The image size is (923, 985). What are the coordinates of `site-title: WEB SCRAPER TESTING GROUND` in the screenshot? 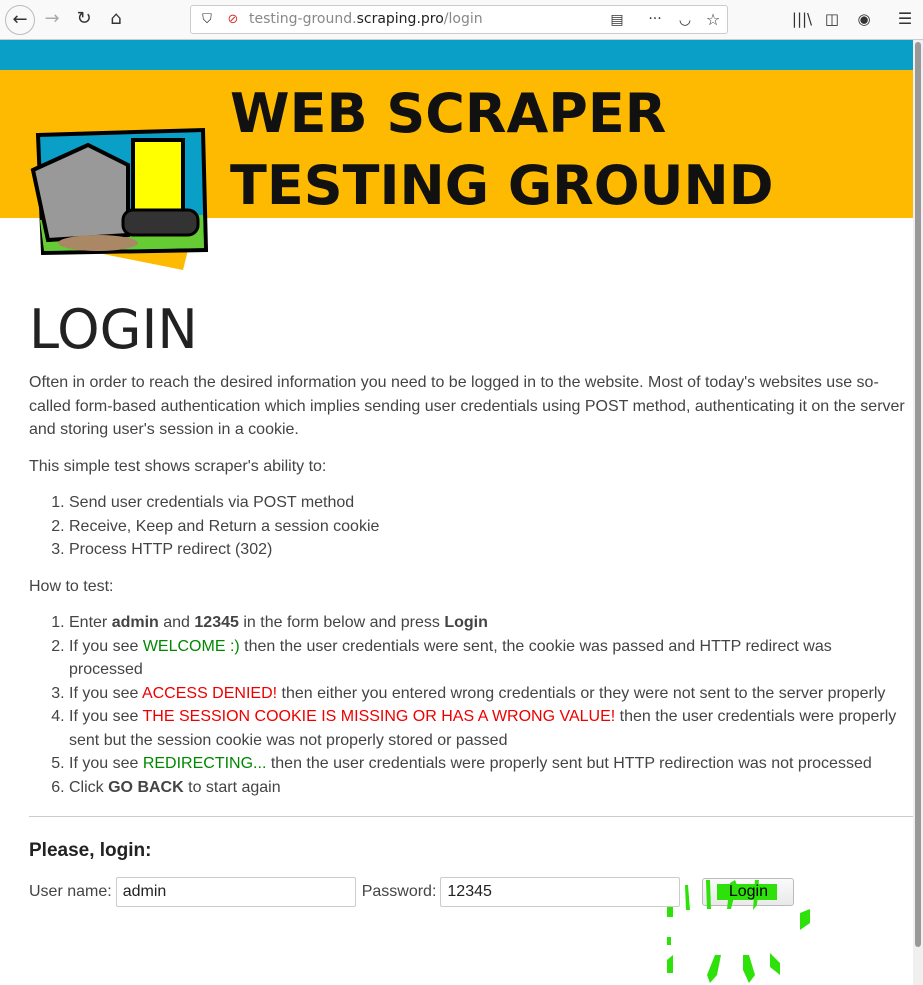 It's located at (502, 149).